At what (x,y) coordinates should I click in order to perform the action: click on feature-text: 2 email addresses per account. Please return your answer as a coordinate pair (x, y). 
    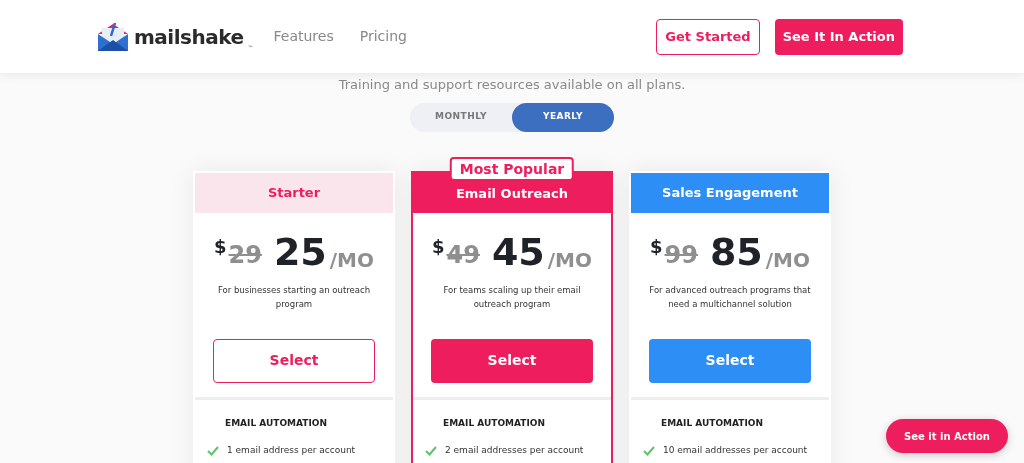
    Looking at the image, I should click on (514, 450).